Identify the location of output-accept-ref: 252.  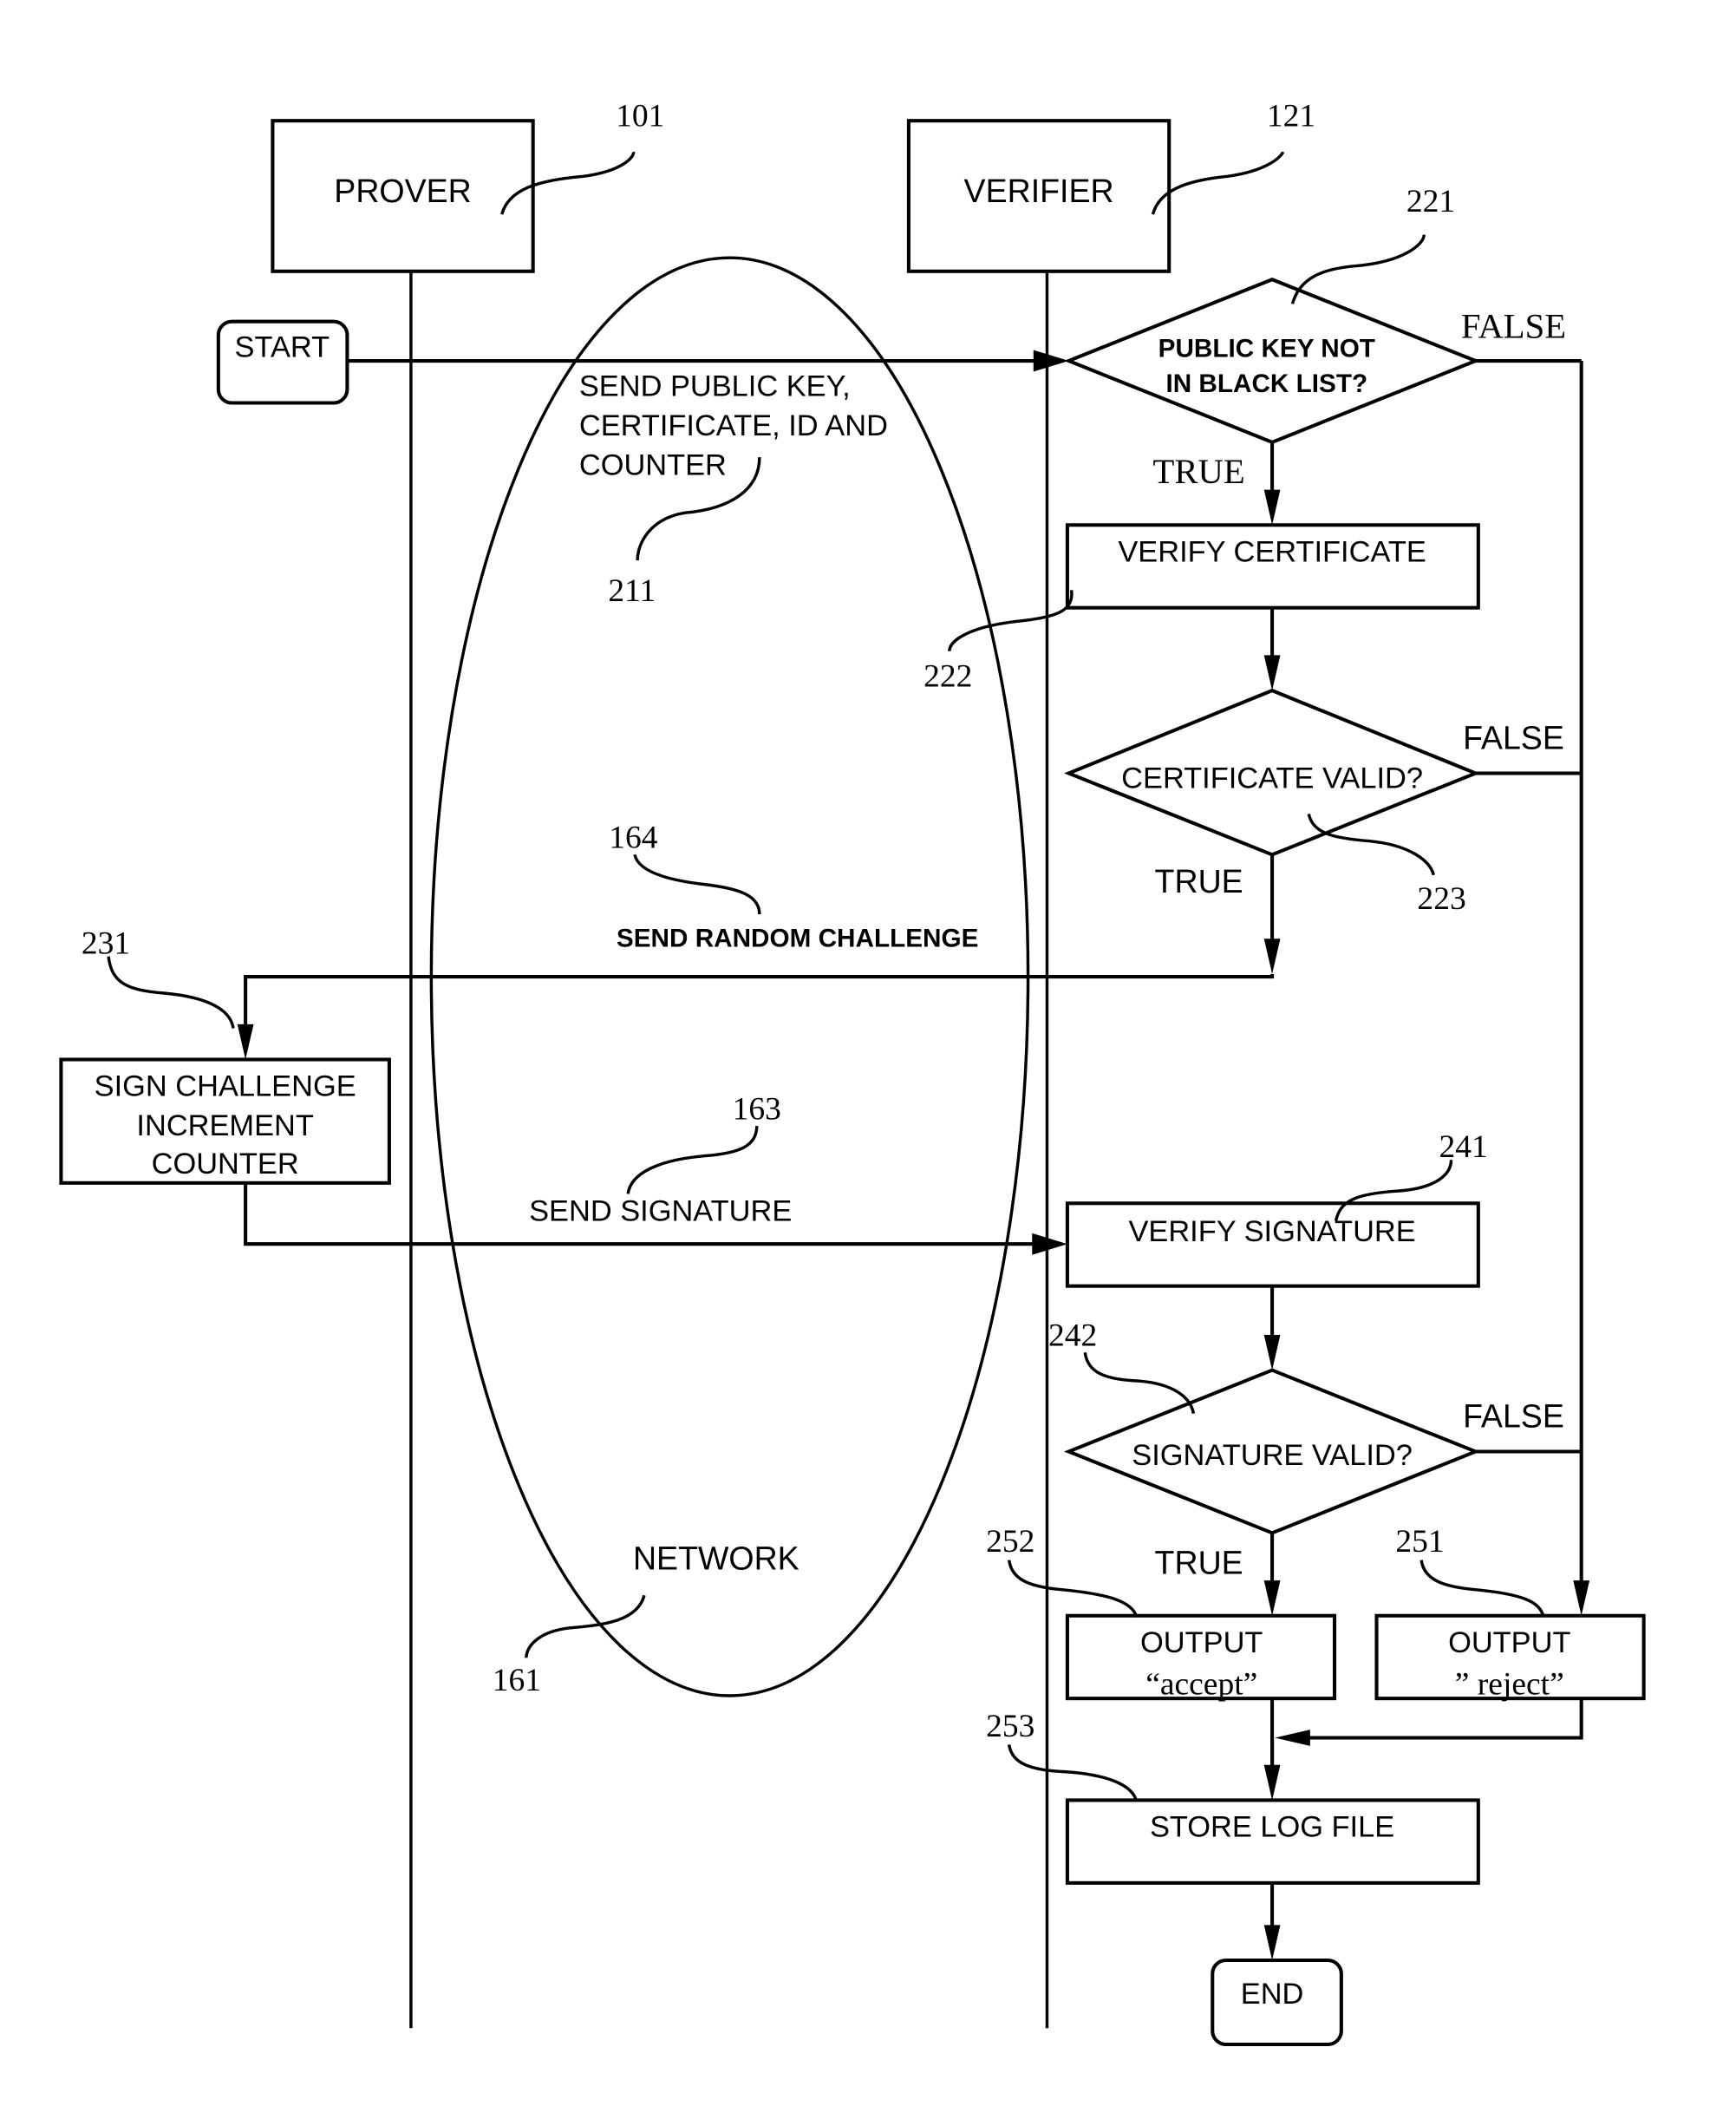
(1010, 1542).